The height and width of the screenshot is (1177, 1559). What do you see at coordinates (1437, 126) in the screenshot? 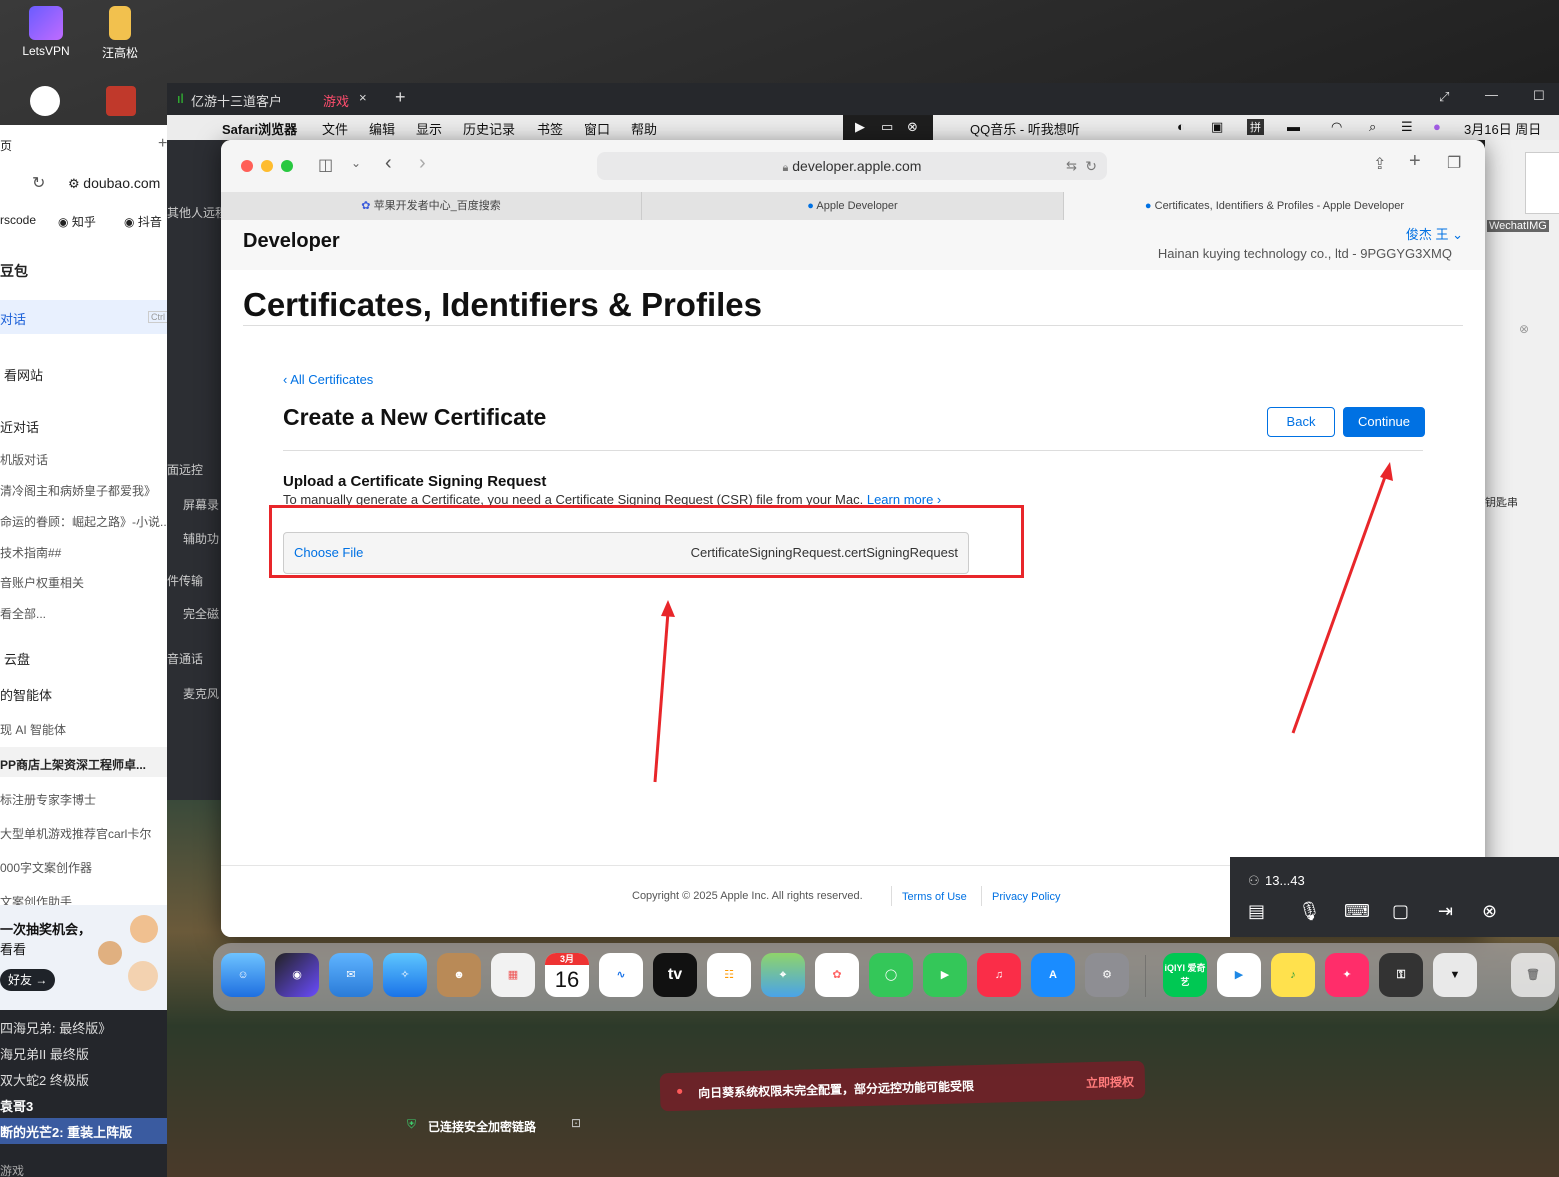
I see `siri-icon: ●` at bounding box center [1437, 126].